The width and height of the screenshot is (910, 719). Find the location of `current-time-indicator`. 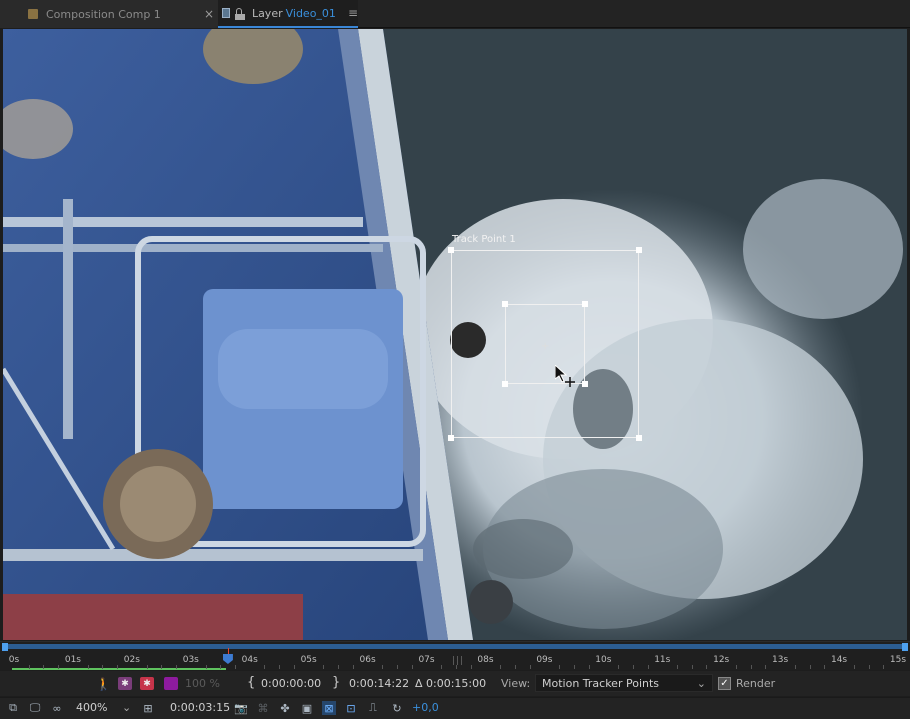

current-time-indicator is located at coordinates (227, 659).